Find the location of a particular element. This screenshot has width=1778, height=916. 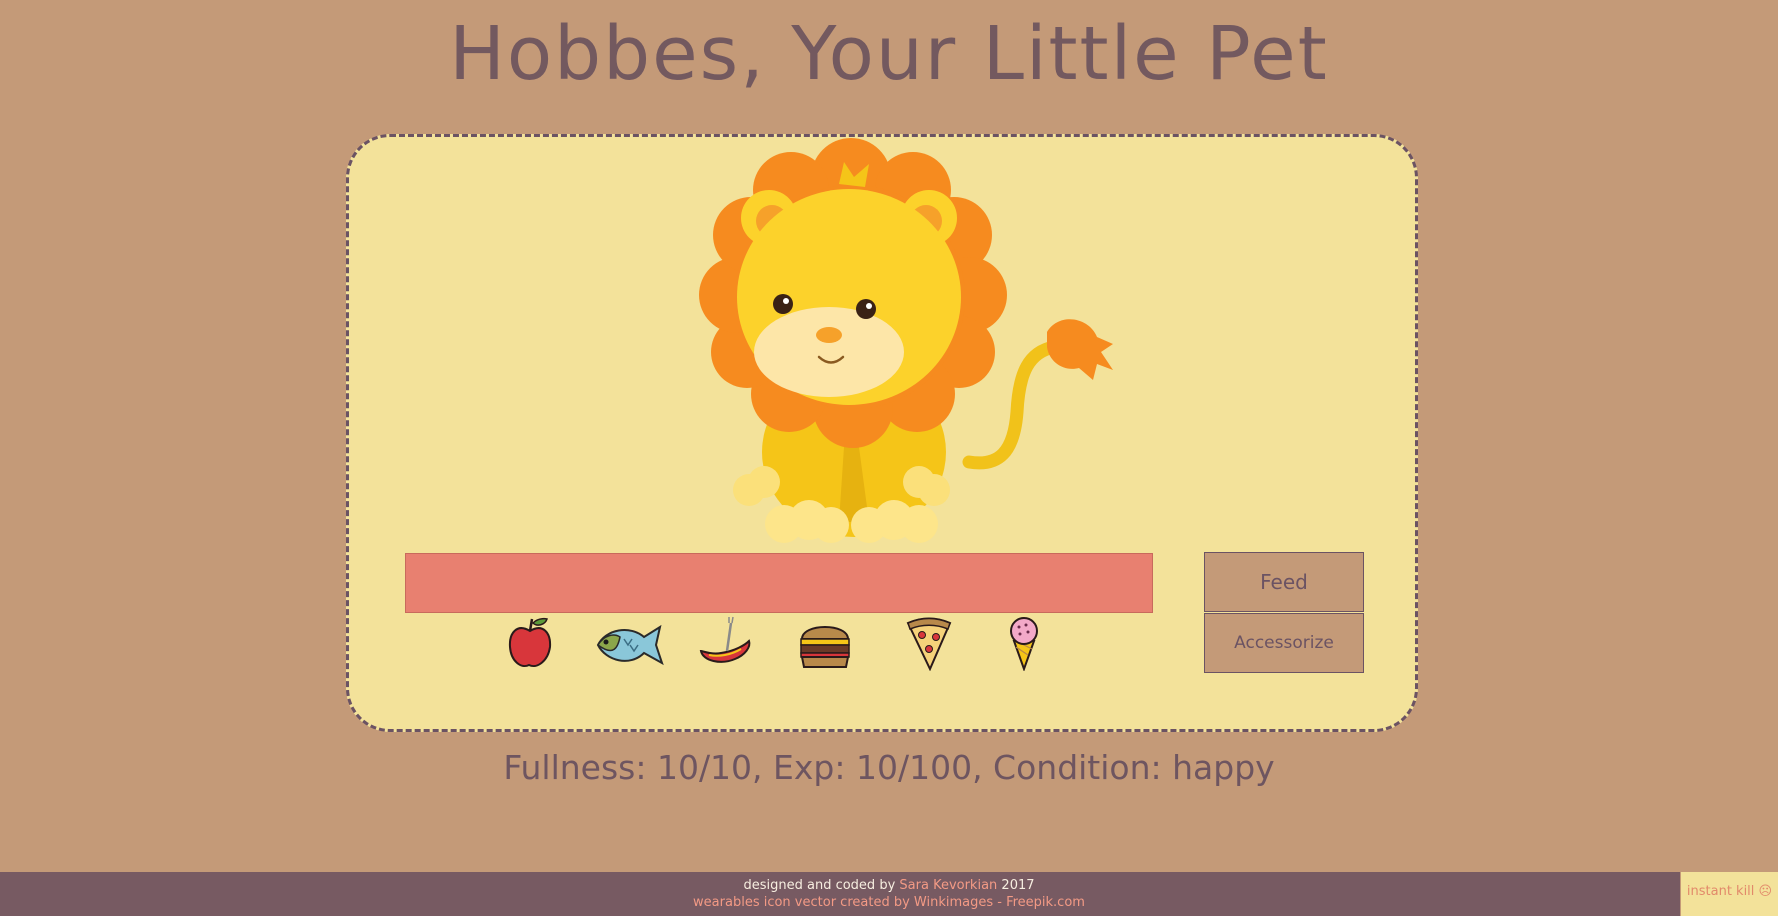

ice-cream-icon is located at coordinates (1024, 643).